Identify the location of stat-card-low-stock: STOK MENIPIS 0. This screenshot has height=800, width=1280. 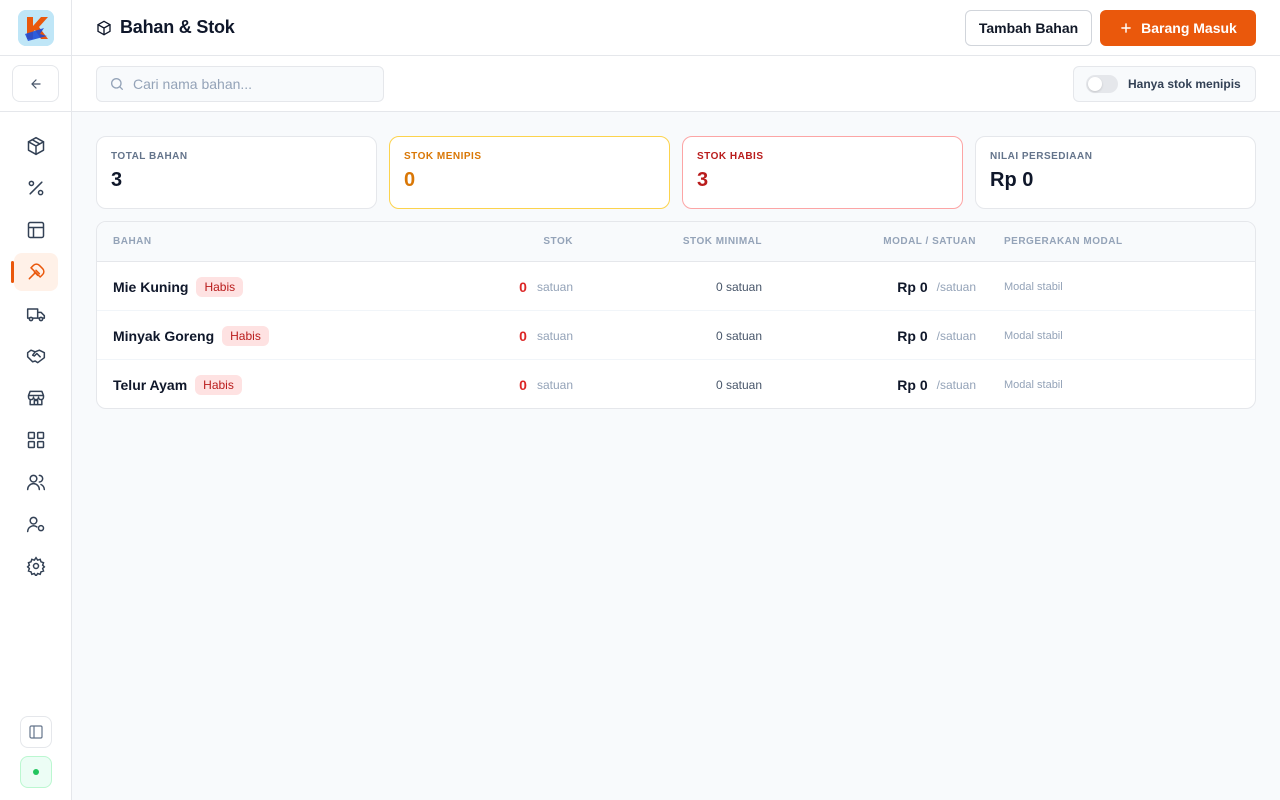
(529, 172).